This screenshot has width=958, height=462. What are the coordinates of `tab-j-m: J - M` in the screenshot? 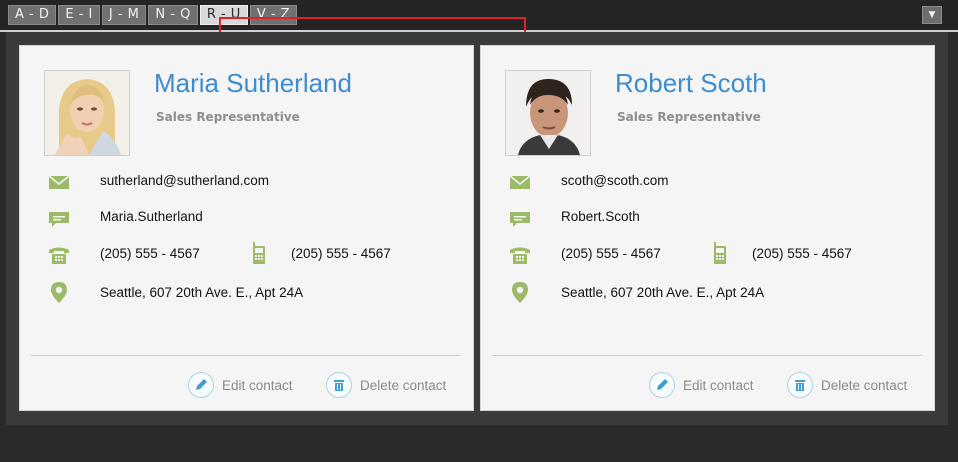 It's located at (124, 15).